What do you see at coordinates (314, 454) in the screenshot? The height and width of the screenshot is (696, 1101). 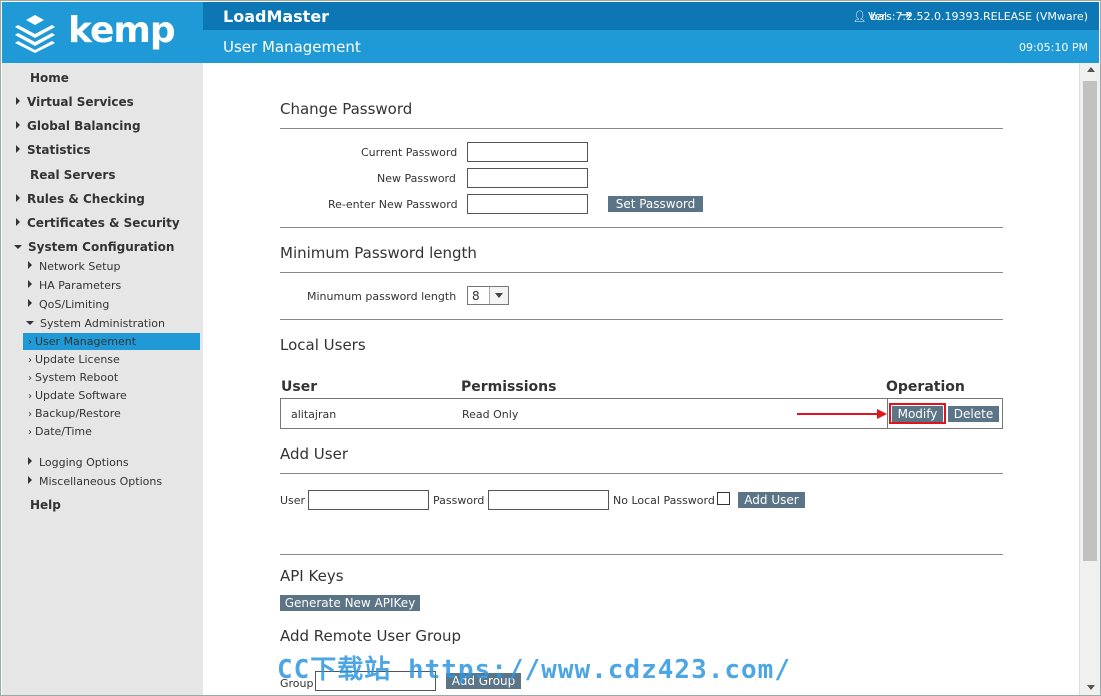 I see `add-user-title: Add User` at bounding box center [314, 454].